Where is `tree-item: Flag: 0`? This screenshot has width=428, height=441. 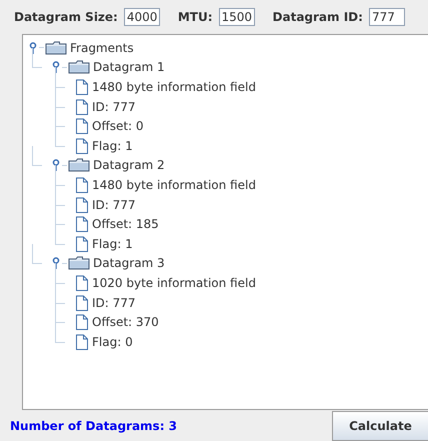
tree-item: Flag: 0 is located at coordinates (112, 341).